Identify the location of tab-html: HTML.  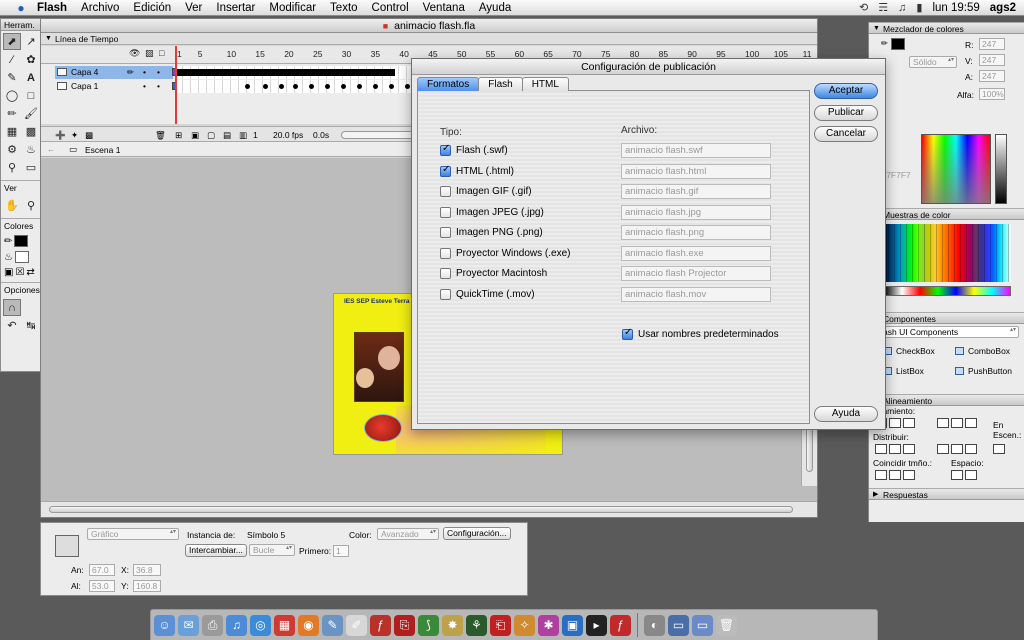
(545, 84).